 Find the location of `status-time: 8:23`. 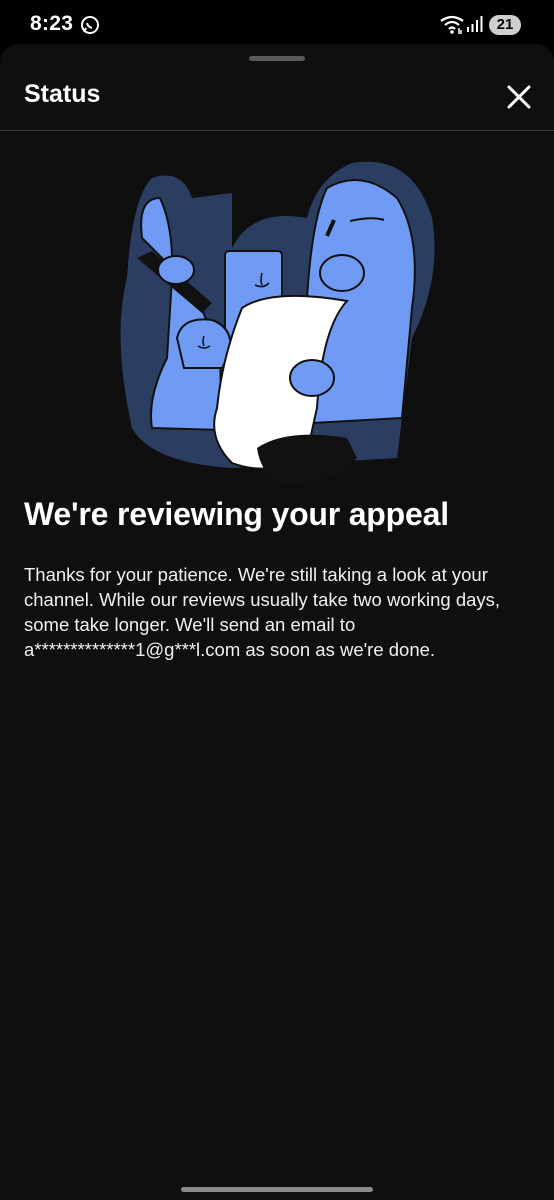

status-time: 8:23 is located at coordinates (52, 23).